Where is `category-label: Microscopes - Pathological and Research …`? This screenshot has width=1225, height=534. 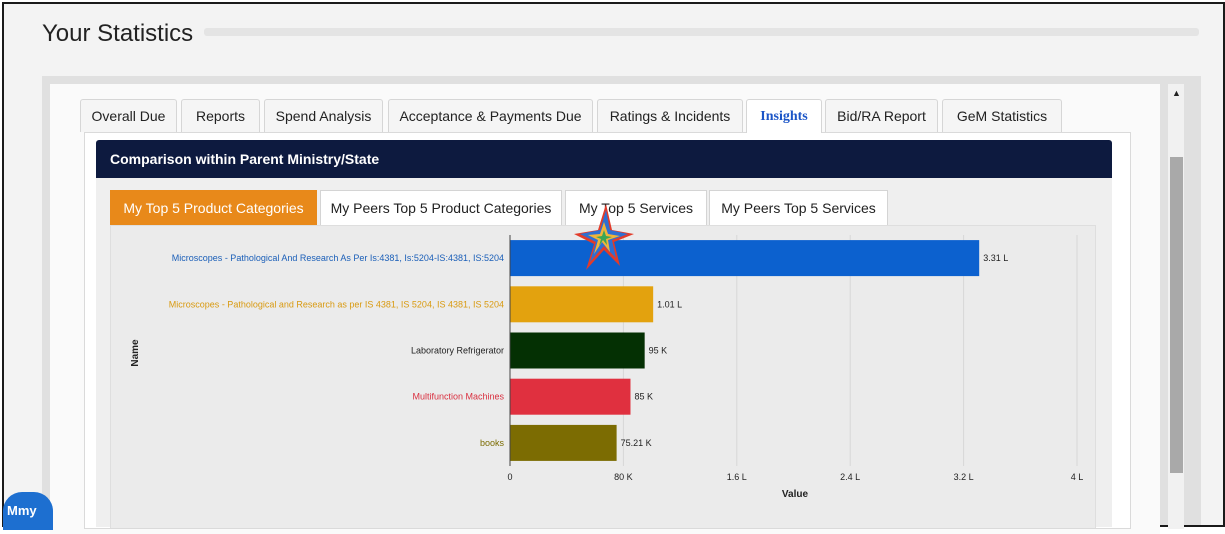
category-label: Microscopes - Pathological and Research … is located at coordinates (336, 304).